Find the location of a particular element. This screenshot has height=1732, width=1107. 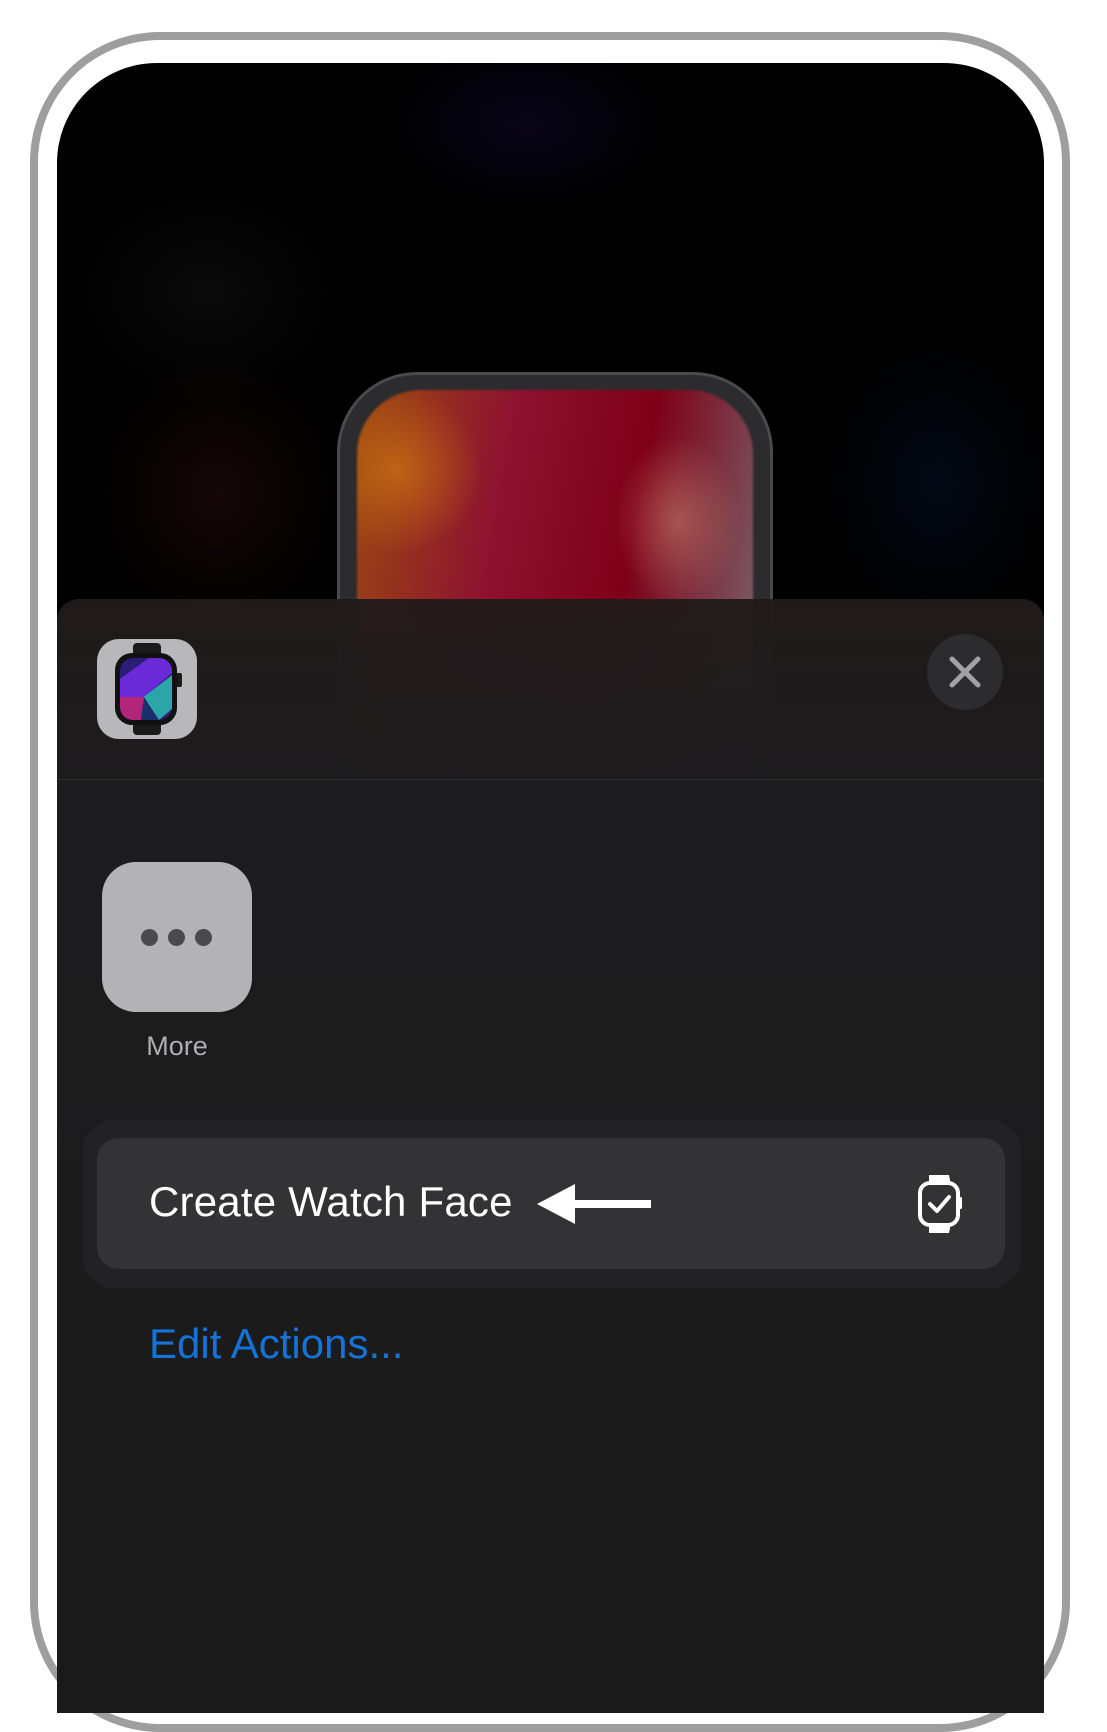

more-apps-button is located at coordinates (177, 937).